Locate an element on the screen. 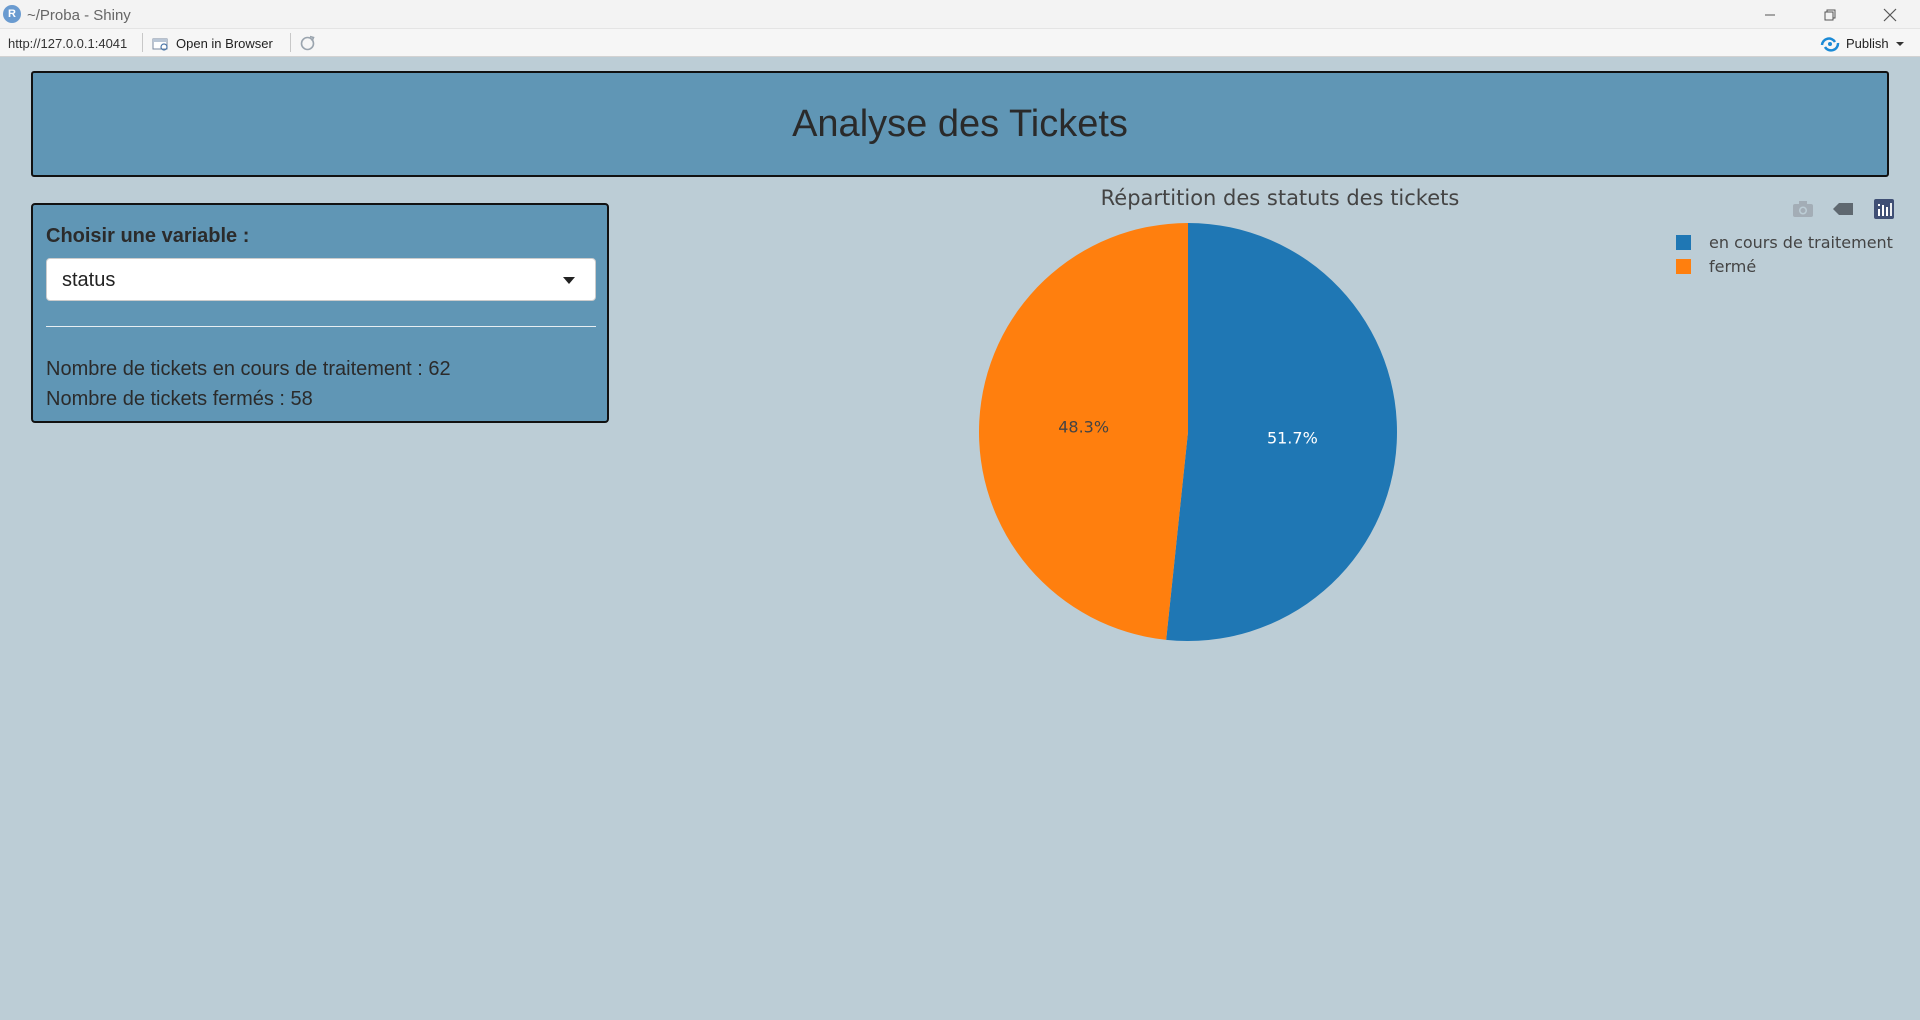  hover-toggle-button is located at coordinates (1843, 209).